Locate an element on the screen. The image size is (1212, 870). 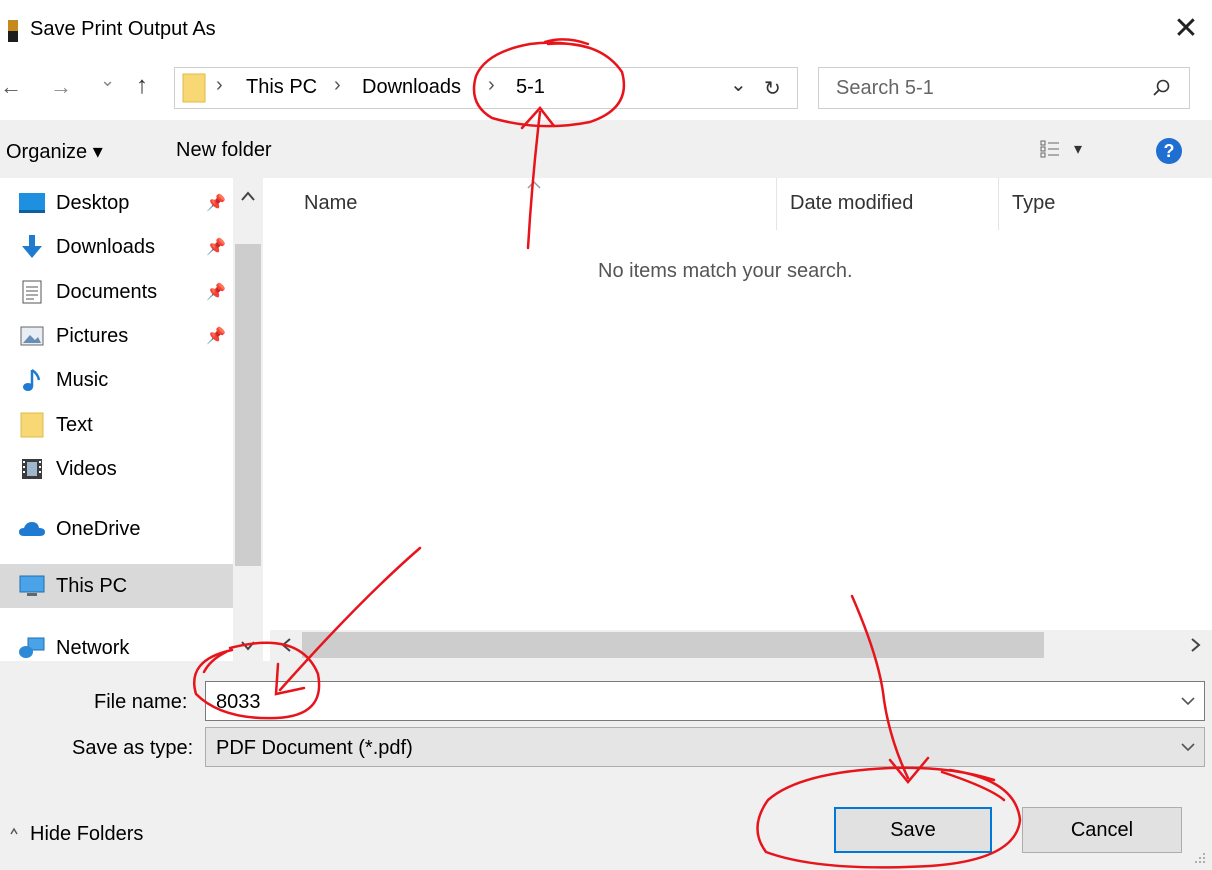
breadcrumb-5-1: 5-1 is located at coordinates (530, 87).